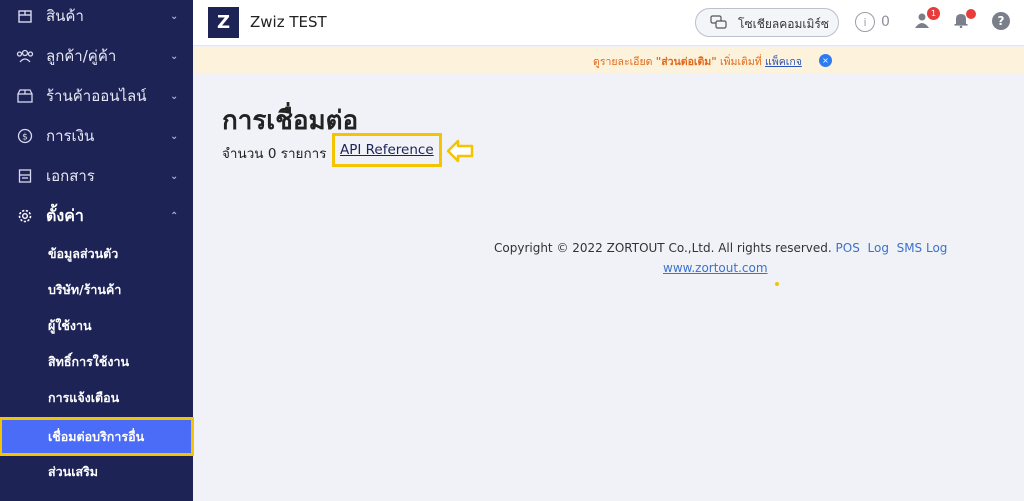  I want to click on gear-icon, so click(25, 216).